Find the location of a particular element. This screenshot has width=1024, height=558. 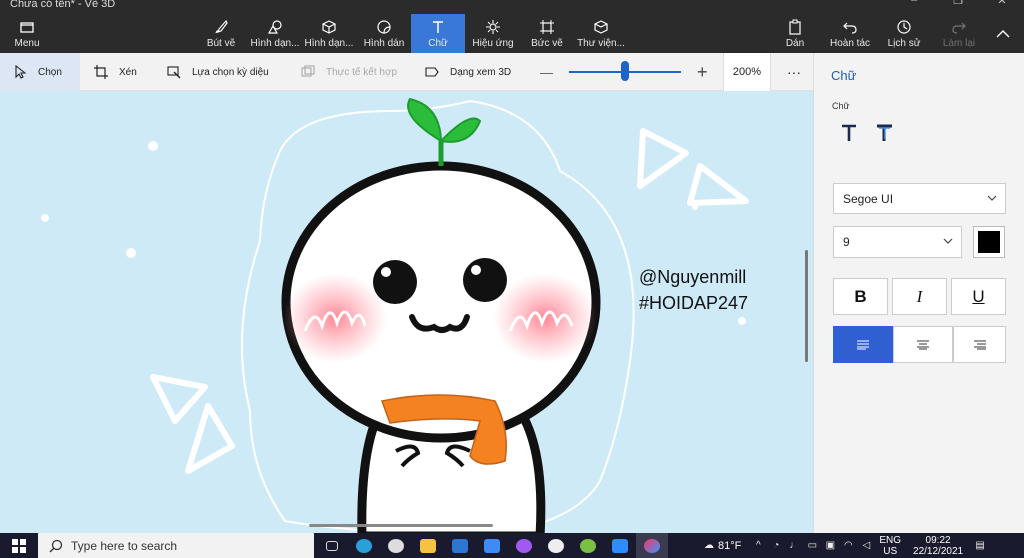

brush-tab: Bút vẽ is located at coordinates (221, 33).